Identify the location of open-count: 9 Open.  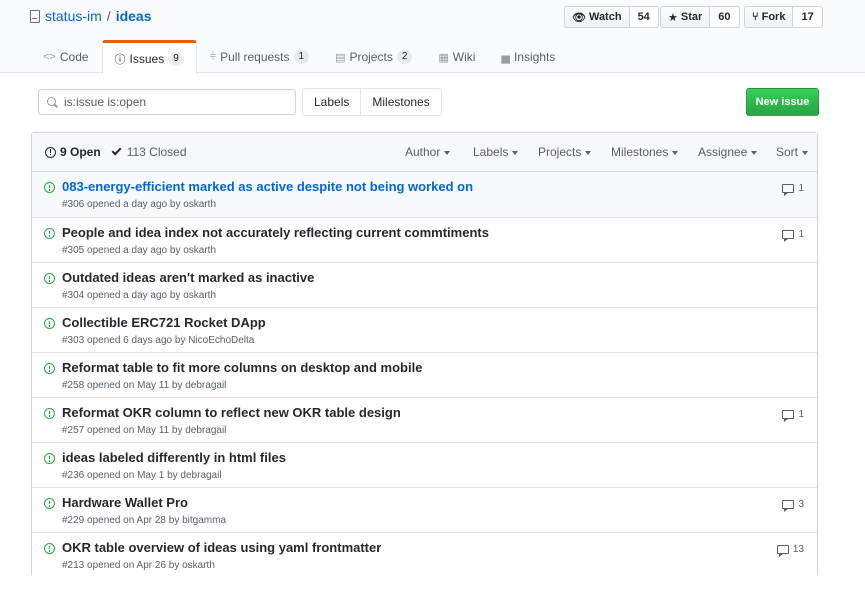
(80, 152).